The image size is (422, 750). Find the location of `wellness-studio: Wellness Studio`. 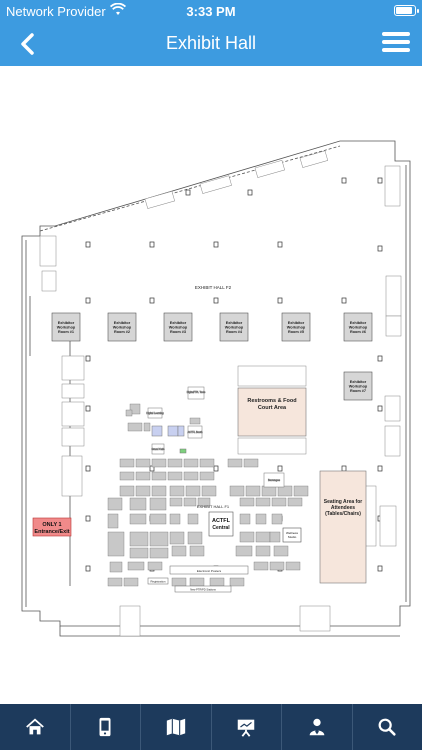

wellness-studio: Wellness Studio is located at coordinates (292, 535).